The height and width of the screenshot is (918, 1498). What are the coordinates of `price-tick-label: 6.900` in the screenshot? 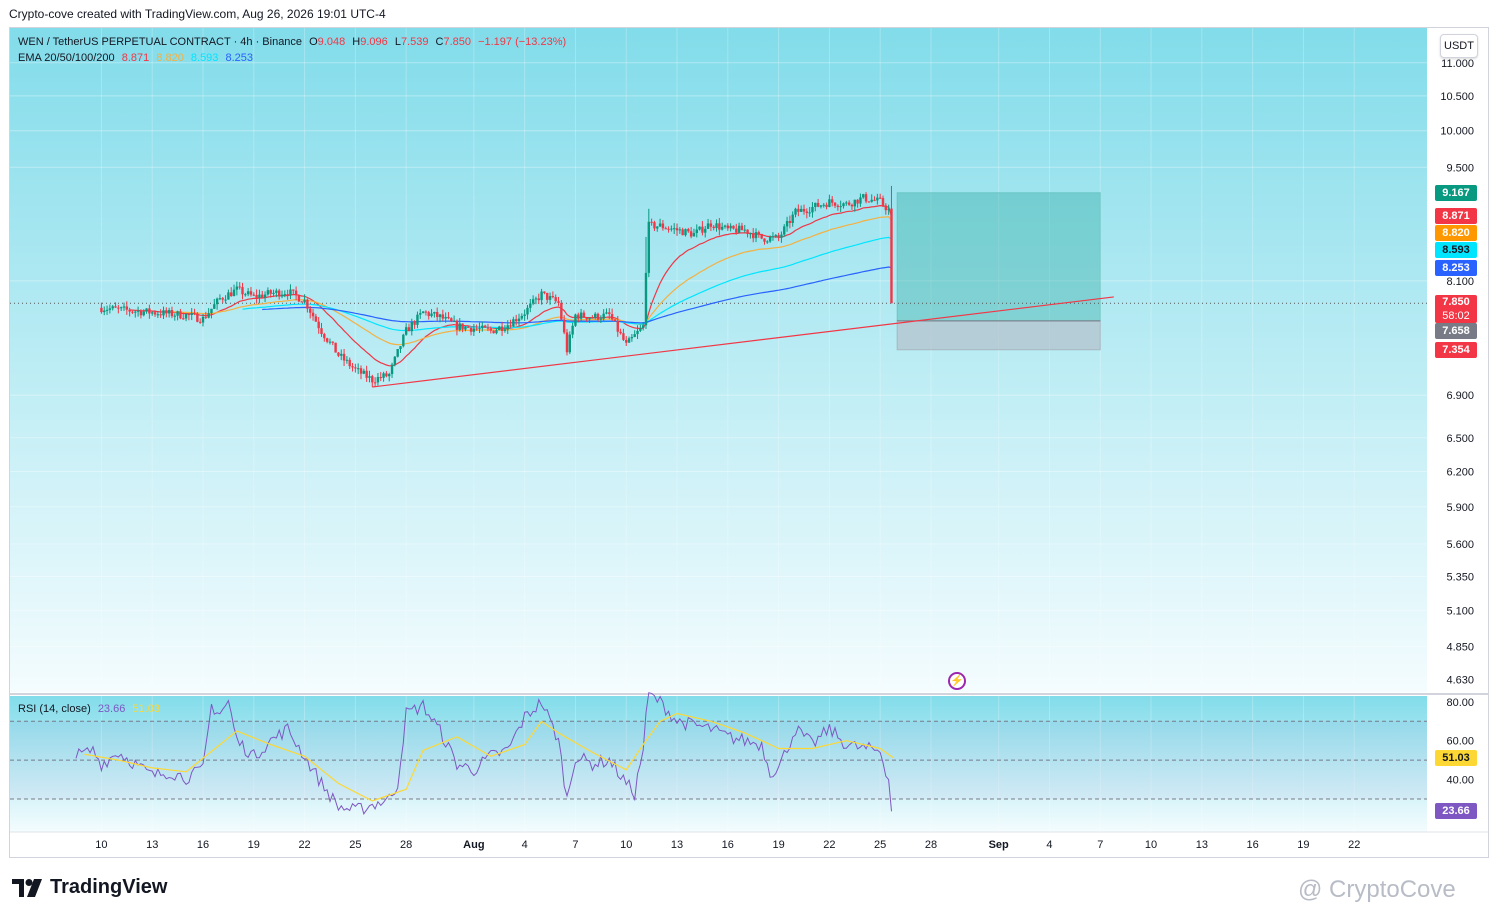 It's located at (1460, 396).